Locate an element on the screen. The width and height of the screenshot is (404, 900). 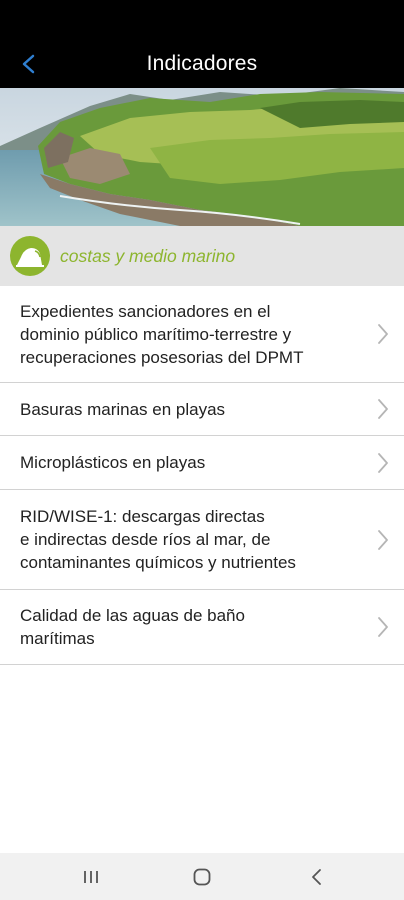
system-nav-bar is located at coordinates (202, 876).